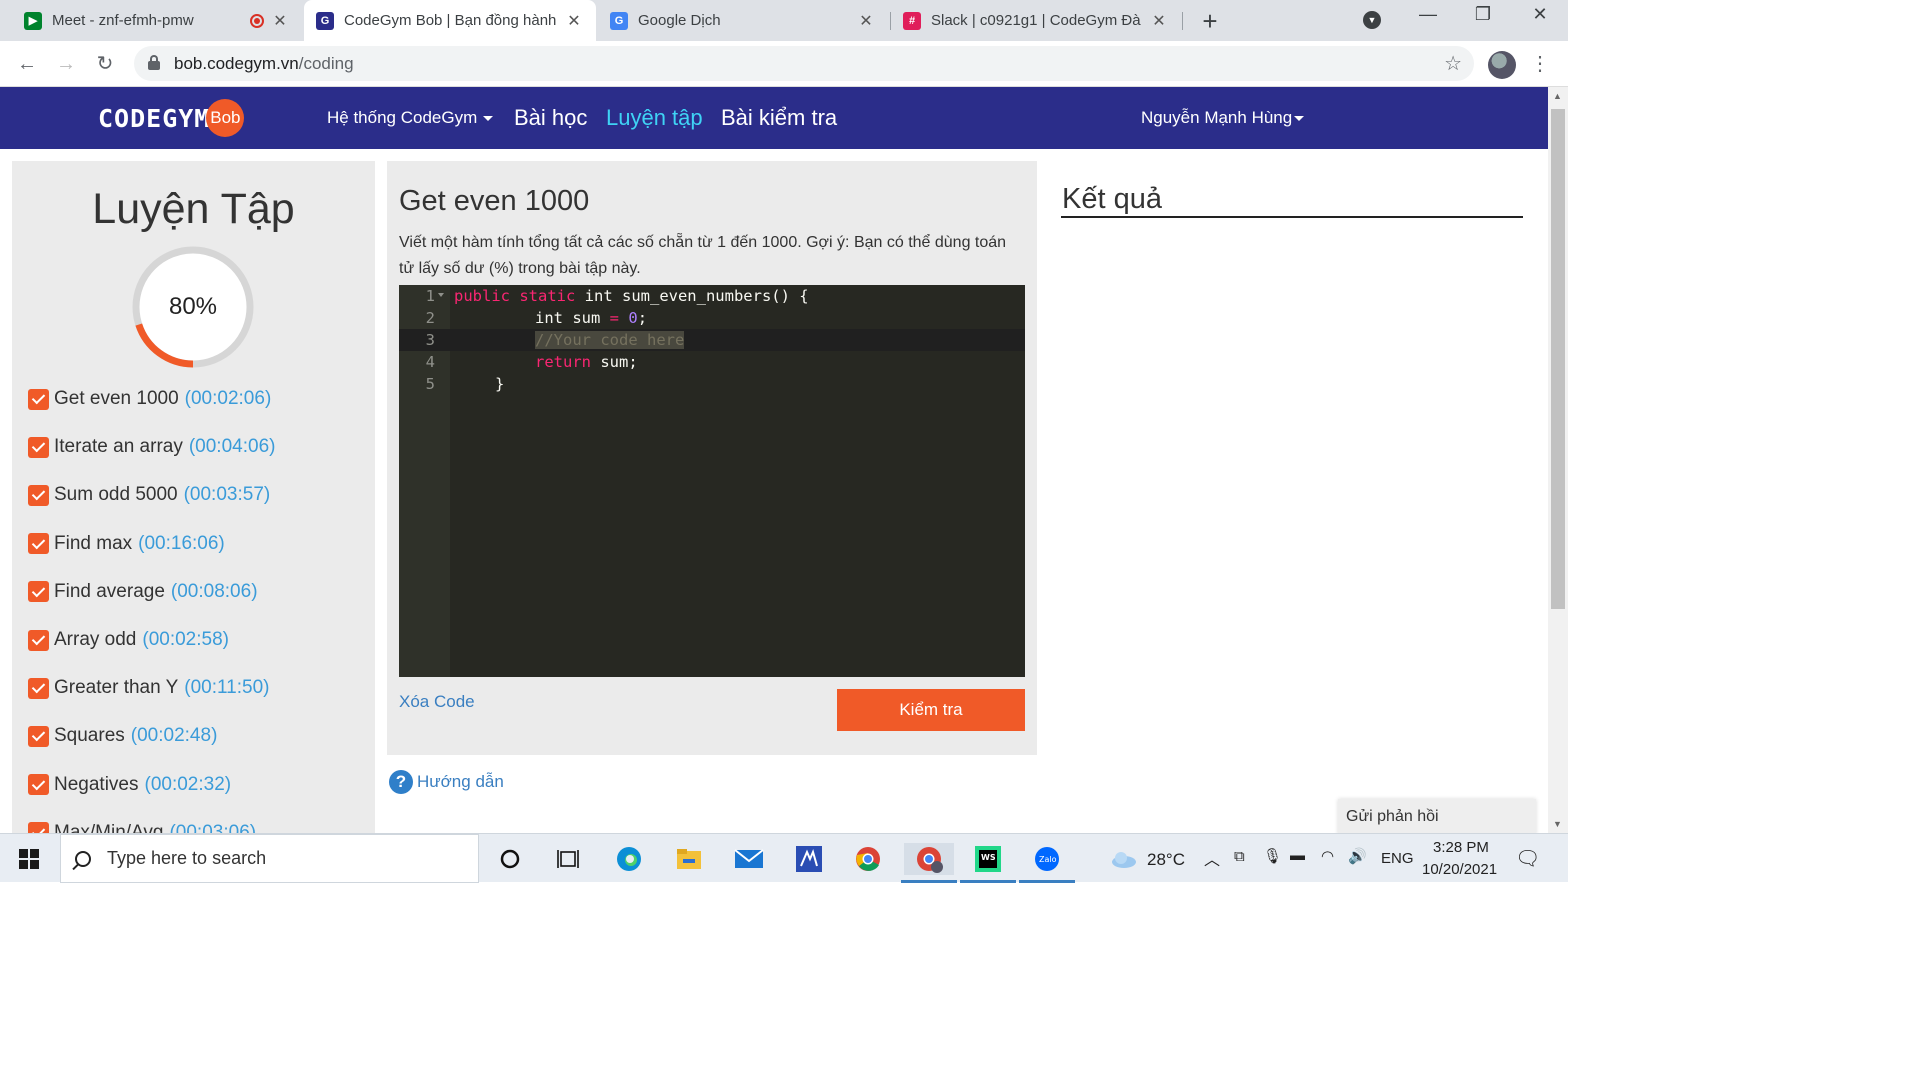 This screenshot has height=1080, width=1920. Describe the element at coordinates (116, 495) in the screenshot. I see `exercise-name: Sum odd 5000` at that location.